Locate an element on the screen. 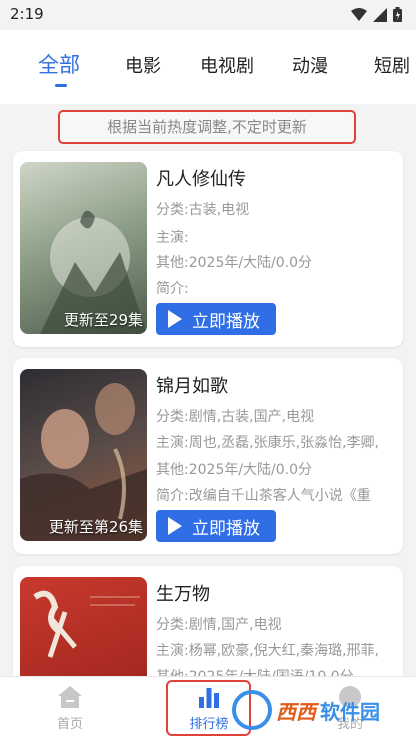 This screenshot has height=740, width=416. site-watermark: 西西 软件园 is located at coordinates (317, 710).